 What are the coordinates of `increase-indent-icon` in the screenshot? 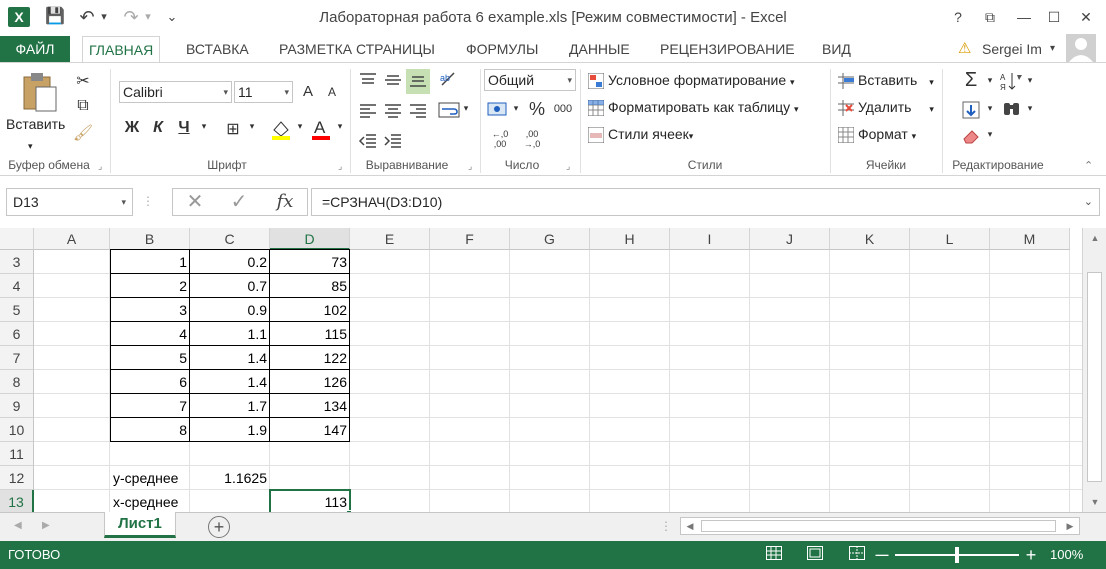 It's located at (393, 141).